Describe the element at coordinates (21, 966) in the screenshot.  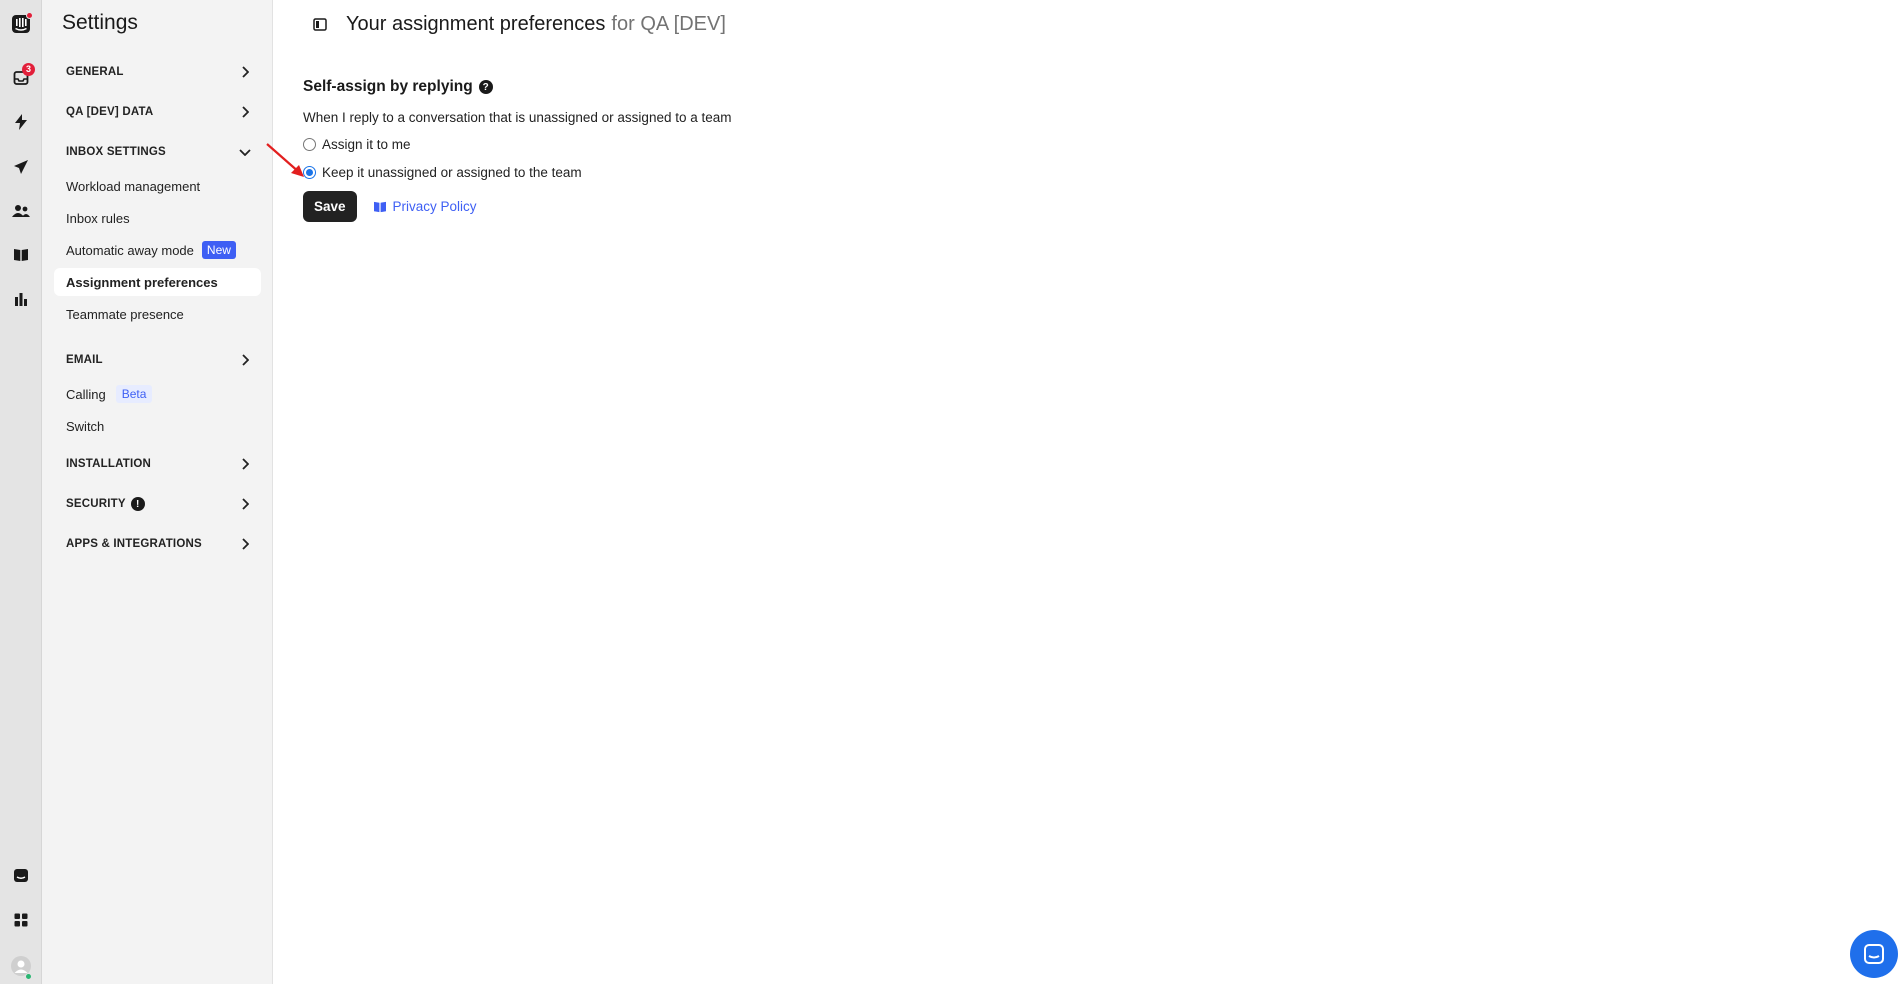
I see `user-avatar-icon` at that location.